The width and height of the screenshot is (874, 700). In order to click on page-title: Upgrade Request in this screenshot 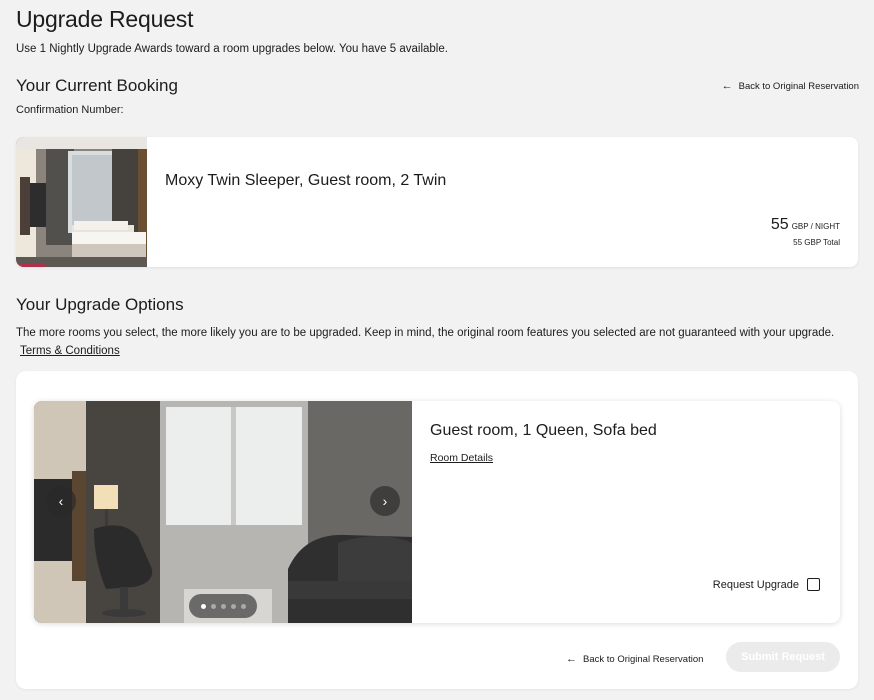, I will do `click(105, 19)`.